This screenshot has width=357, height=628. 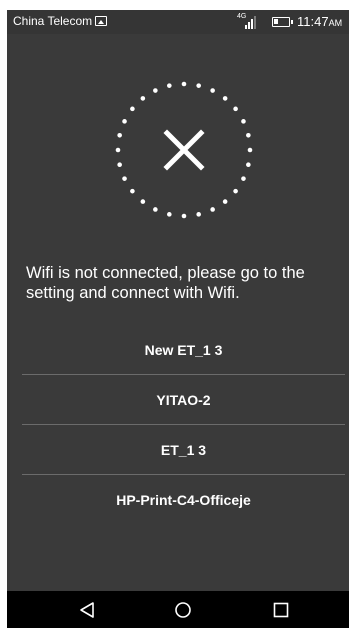 What do you see at coordinates (313, 21) in the screenshot?
I see `clock-time: 11:47` at bounding box center [313, 21].